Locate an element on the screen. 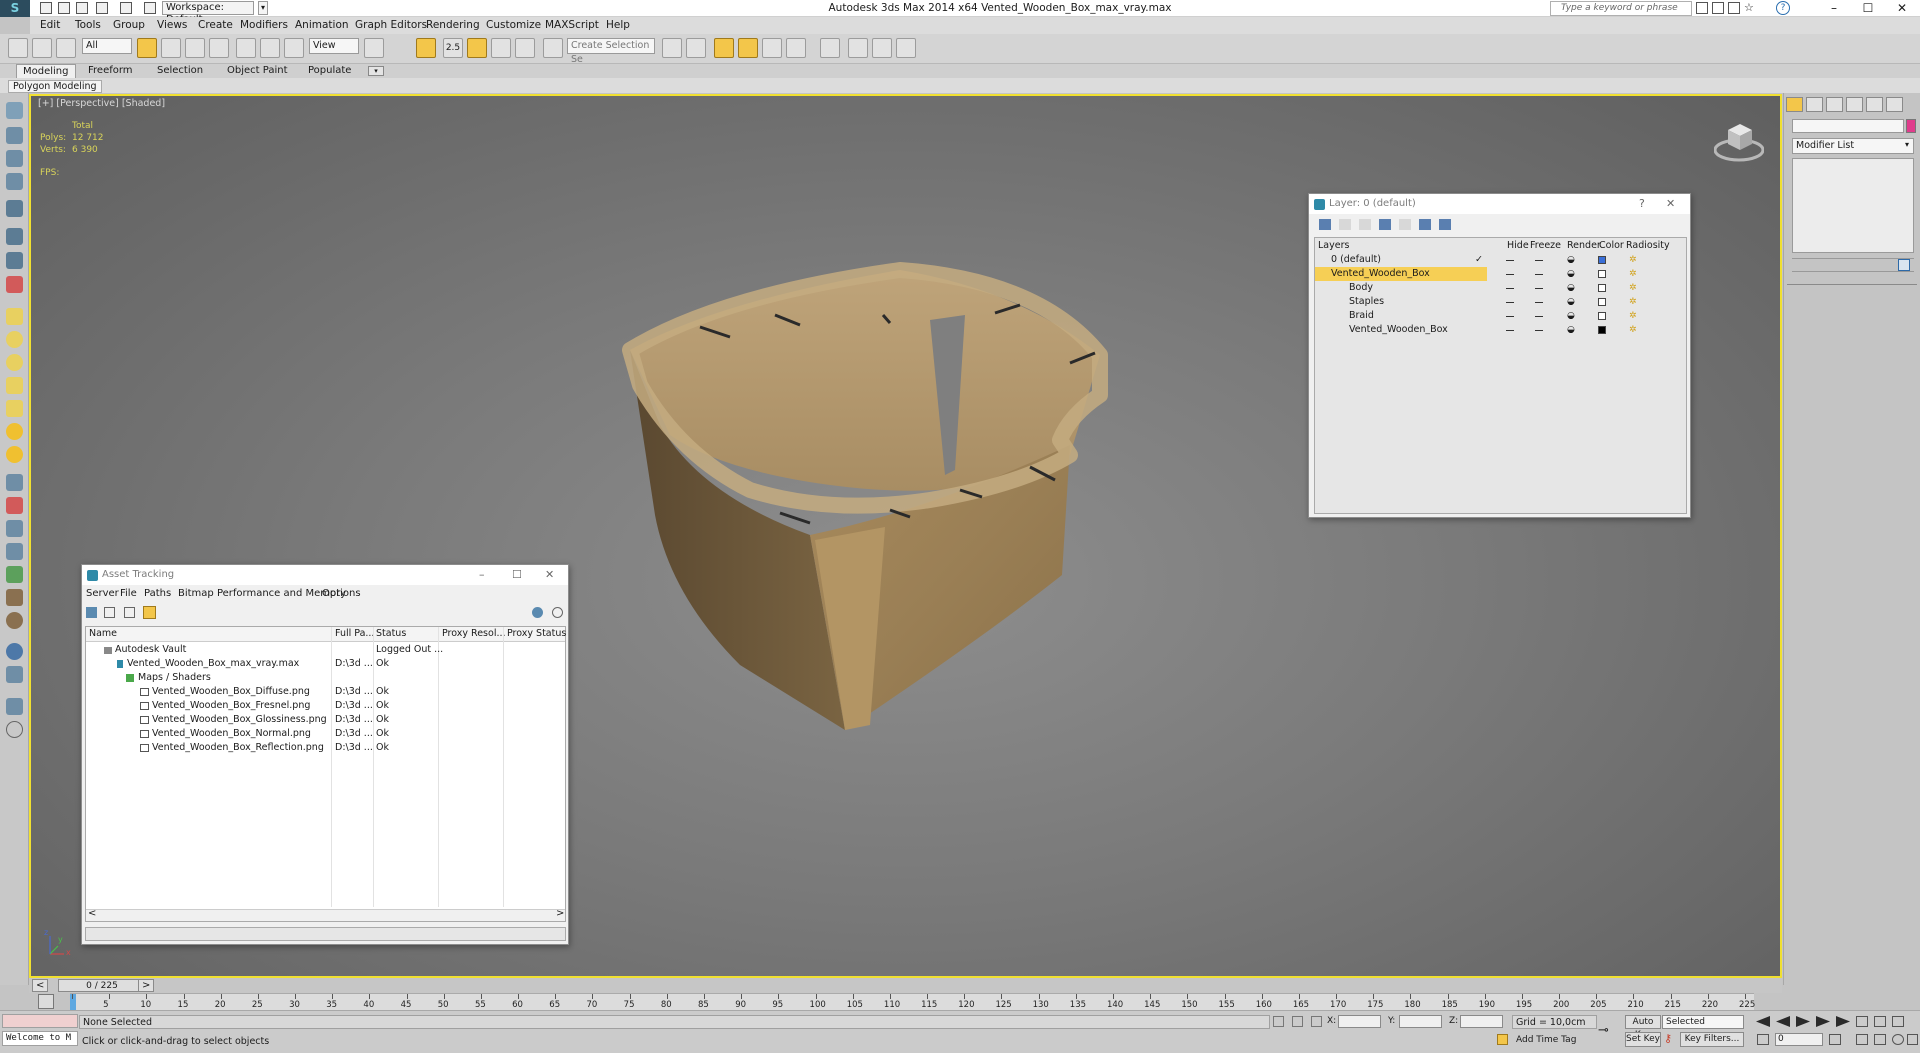  rendered-frame-window-icon is located at coordinates (882, 48).